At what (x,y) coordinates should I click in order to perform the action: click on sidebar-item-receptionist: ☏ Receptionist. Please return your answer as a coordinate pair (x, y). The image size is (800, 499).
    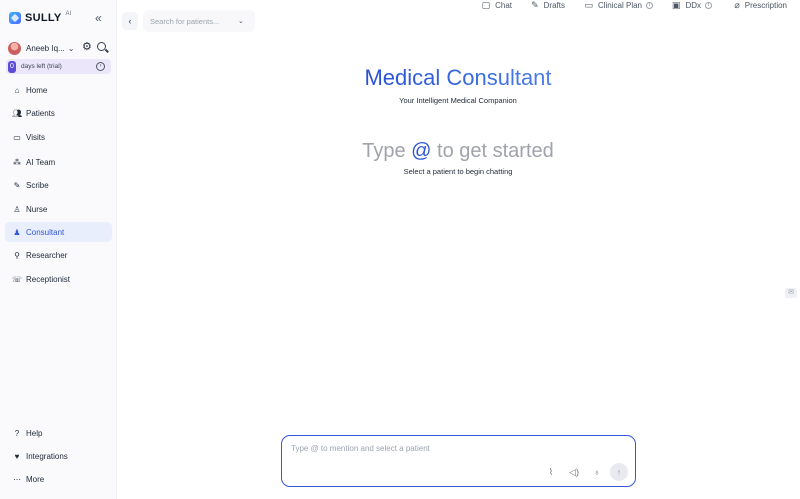
    Looking at the image, I should click on (58, 279).